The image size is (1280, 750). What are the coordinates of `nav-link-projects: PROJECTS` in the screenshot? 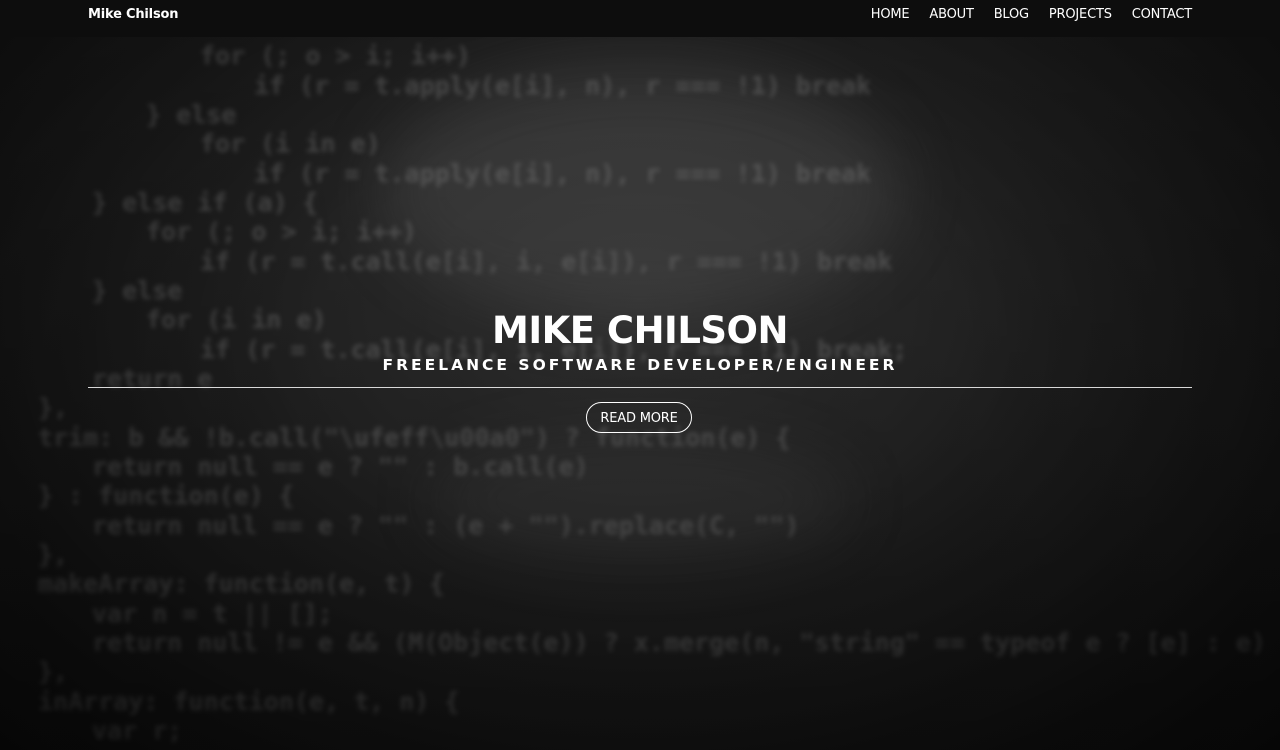 It's located at (1080, 15).